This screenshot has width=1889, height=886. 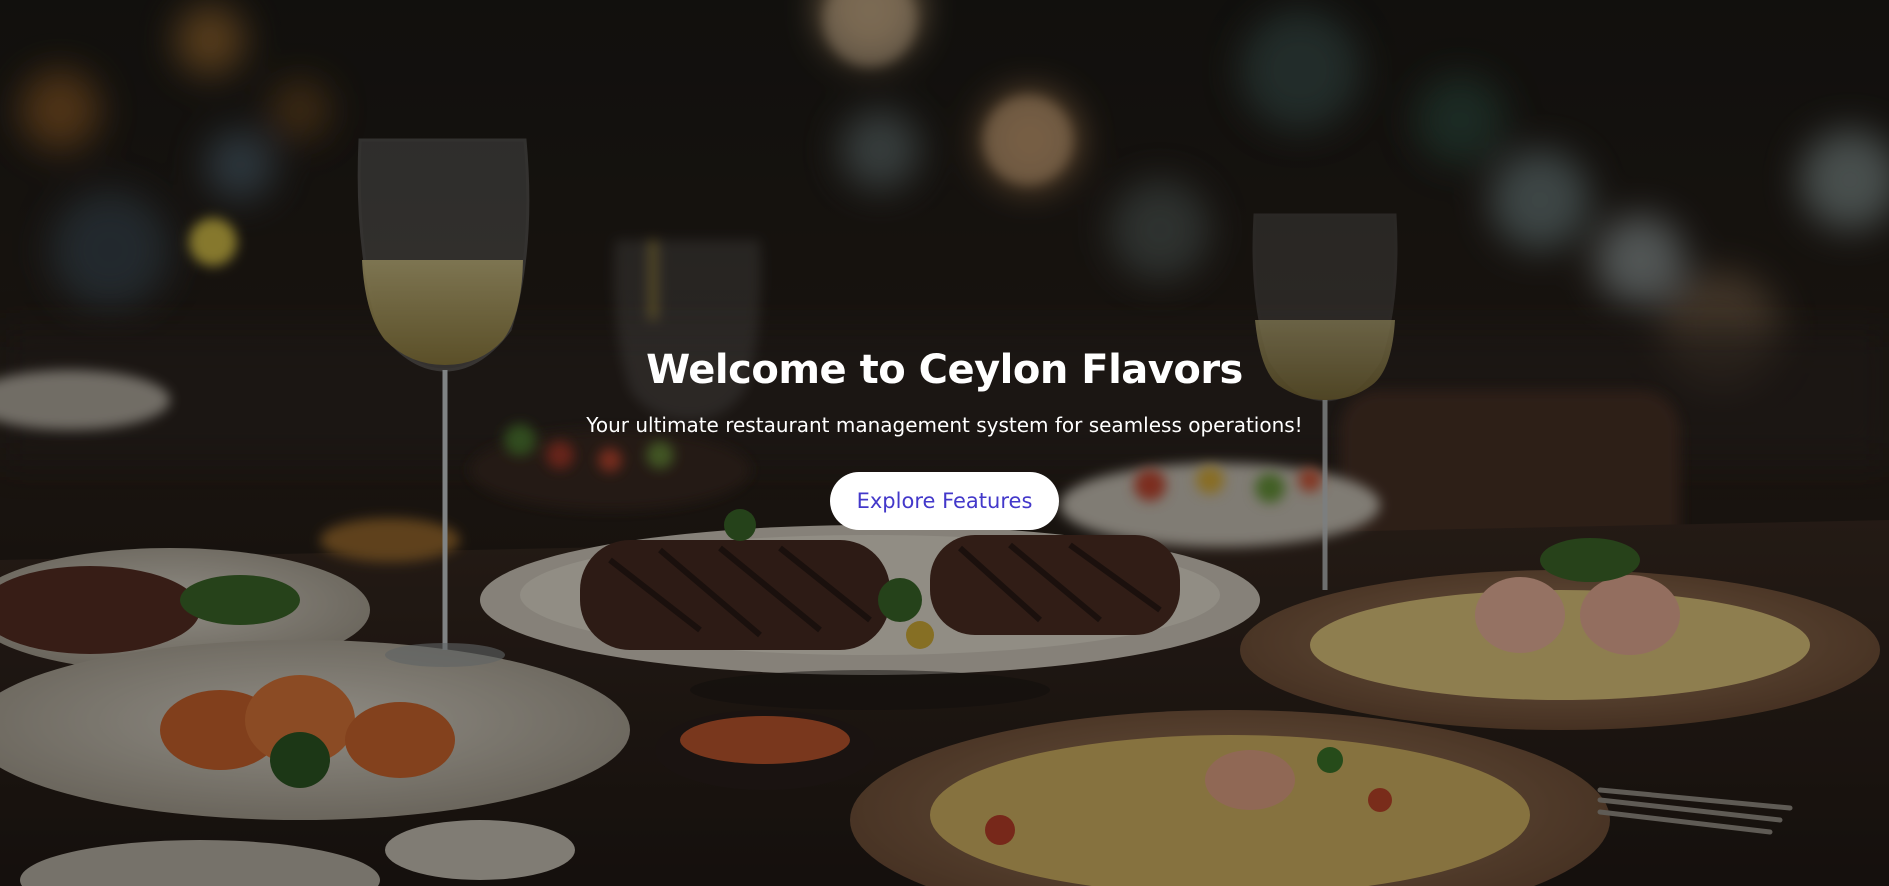 What do you see at coordinates (944, 501) in the screenshot?
I see `explore-features-button: Explore Features` at bounding box center [944, 501].